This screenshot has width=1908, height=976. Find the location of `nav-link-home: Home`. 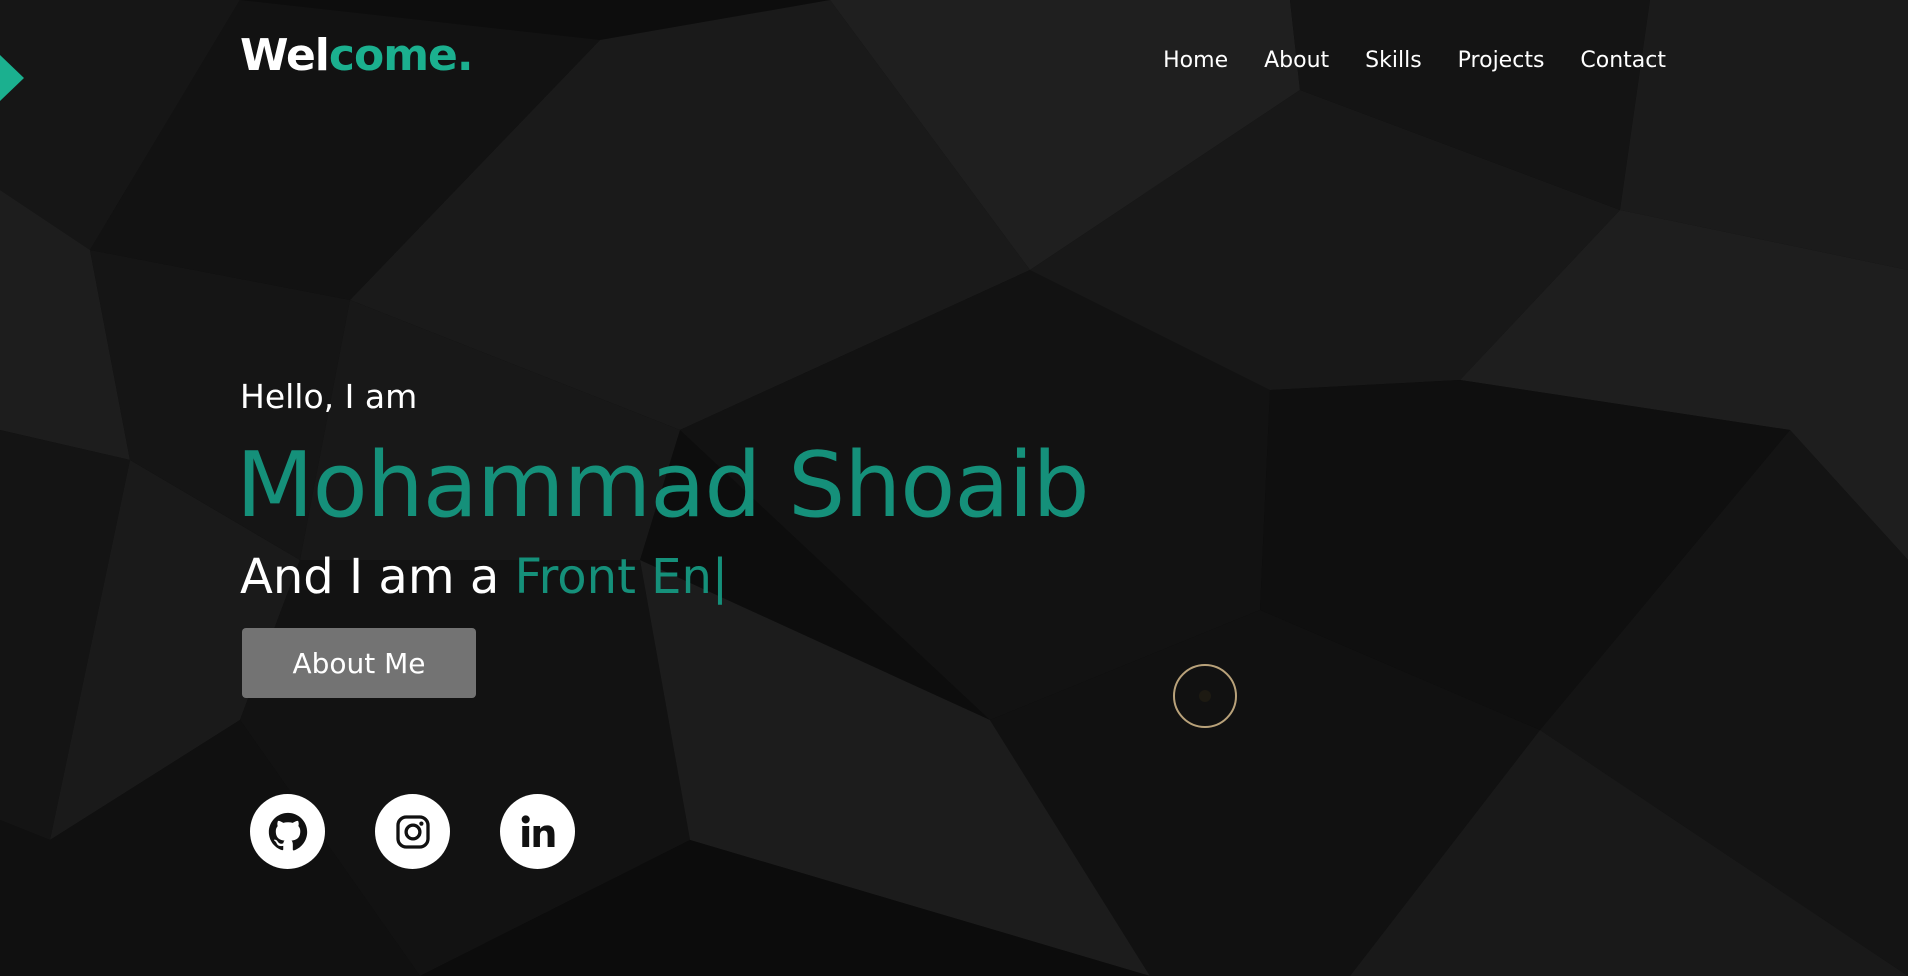

nav-link-home: Home is located at coordinates (1195, 61).